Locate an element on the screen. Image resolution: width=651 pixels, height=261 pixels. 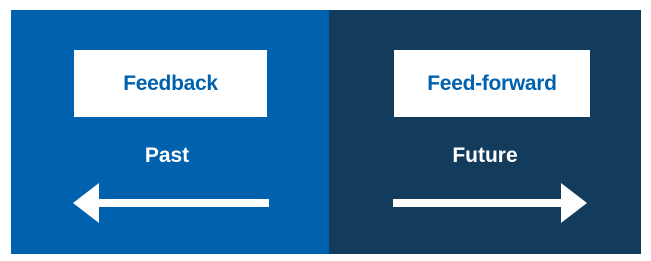
feedback-label: Feedback is located at coordinates (170, 83).